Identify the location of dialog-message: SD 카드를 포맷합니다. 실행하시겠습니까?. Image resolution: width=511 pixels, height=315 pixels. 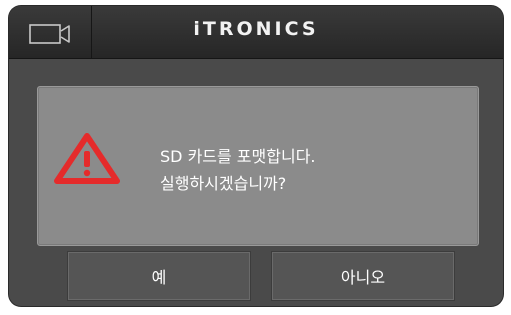
(238, 170).